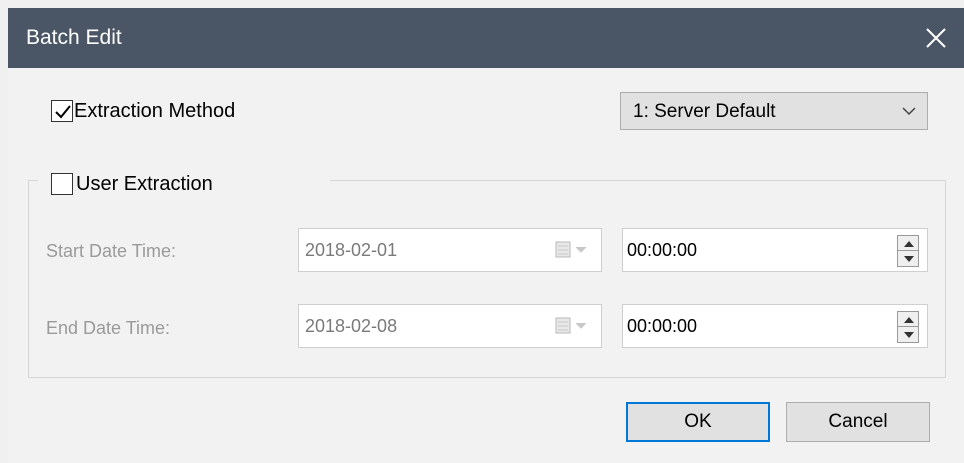 The image size is (964, 463). What do you see at coordinates (74, 37) in the screenshot?
I see `window-title: Batch Edit` at bounding box center [74, 37].